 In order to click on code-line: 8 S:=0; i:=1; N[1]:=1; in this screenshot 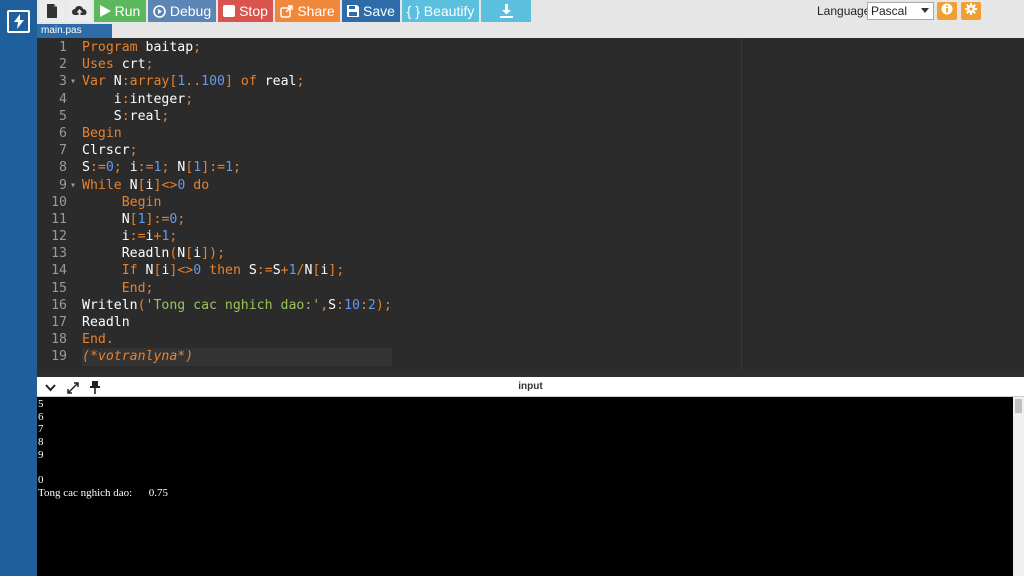, I will do `click(225, 167)`.